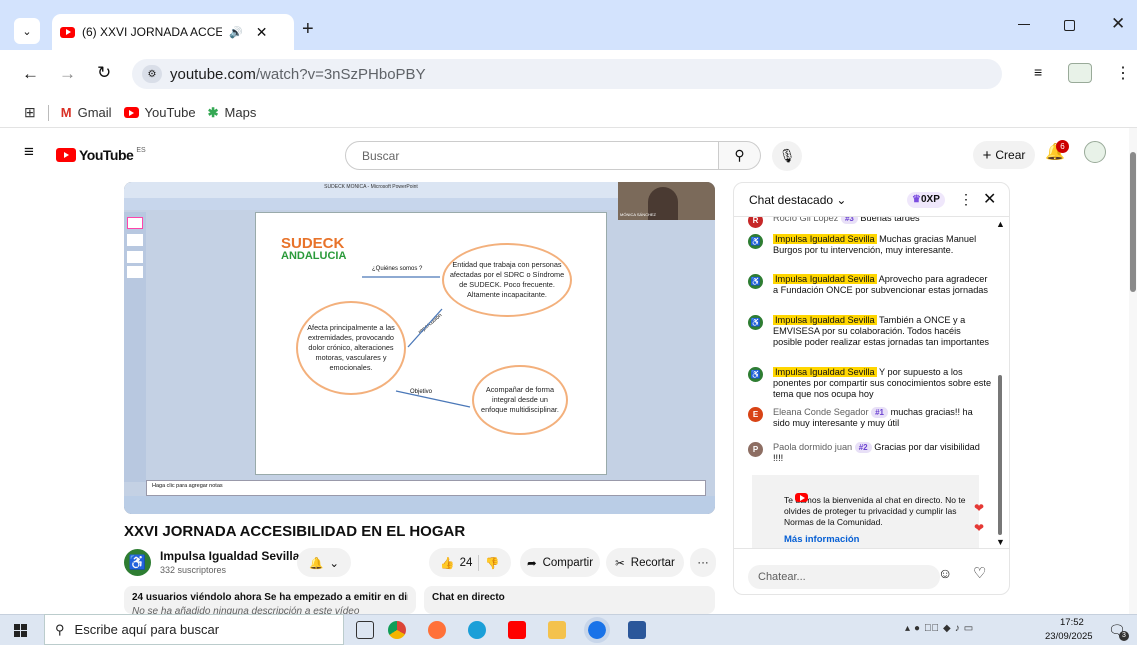 The image size is (1137, 645). What do you see at coordinates (334, 563) in the screenshot?
I see `chevron-down-icon: ⌄` at bounding box center [334, 563].